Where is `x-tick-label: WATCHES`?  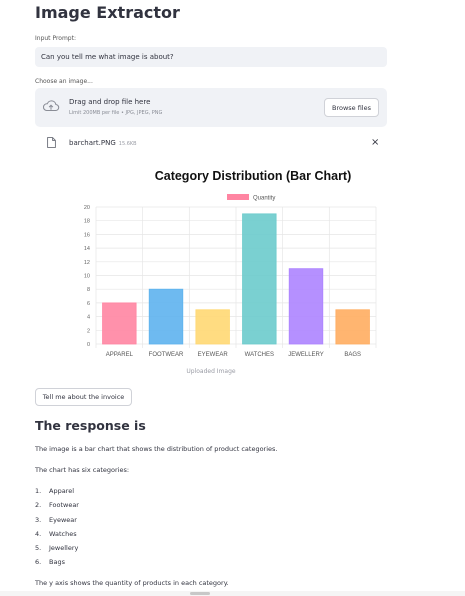 x-tick-label: WATCHES is located at coordinates (259, 355).